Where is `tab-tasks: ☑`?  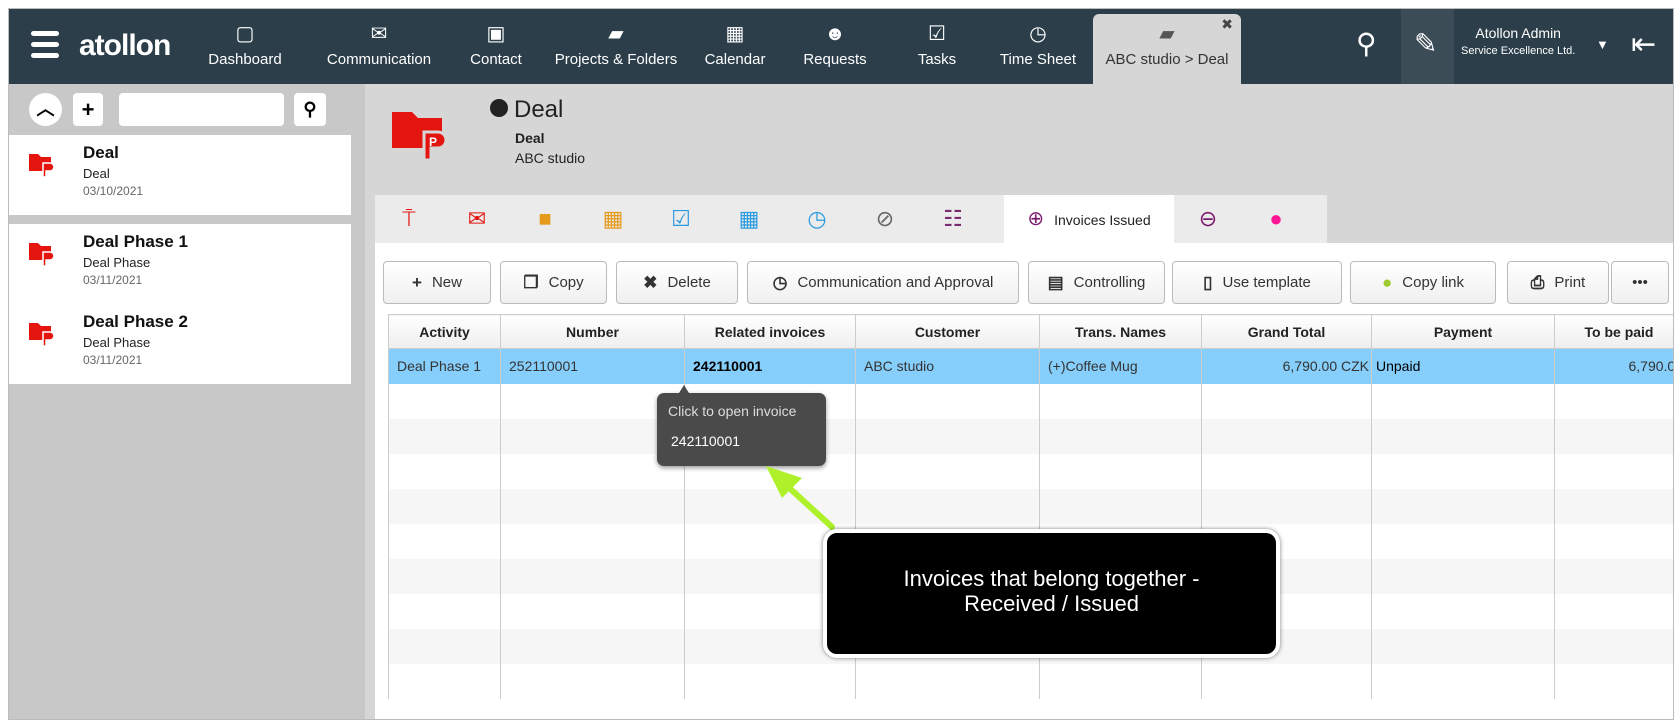
tab-tasks: ☑ is located at coordinates (681, 219).